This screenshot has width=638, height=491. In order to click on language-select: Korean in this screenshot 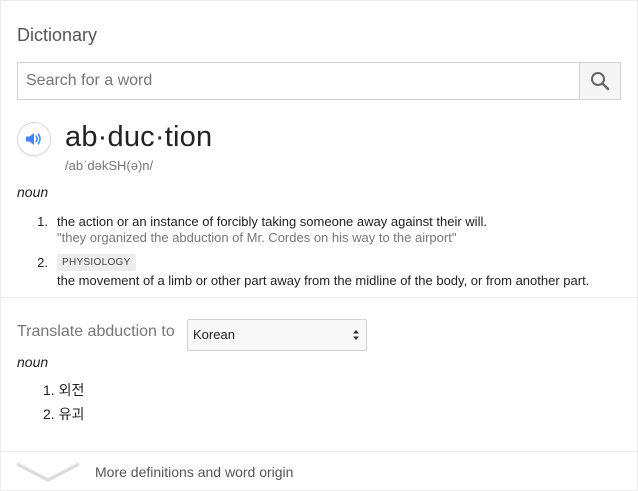, I will do `click(277, 335)`.